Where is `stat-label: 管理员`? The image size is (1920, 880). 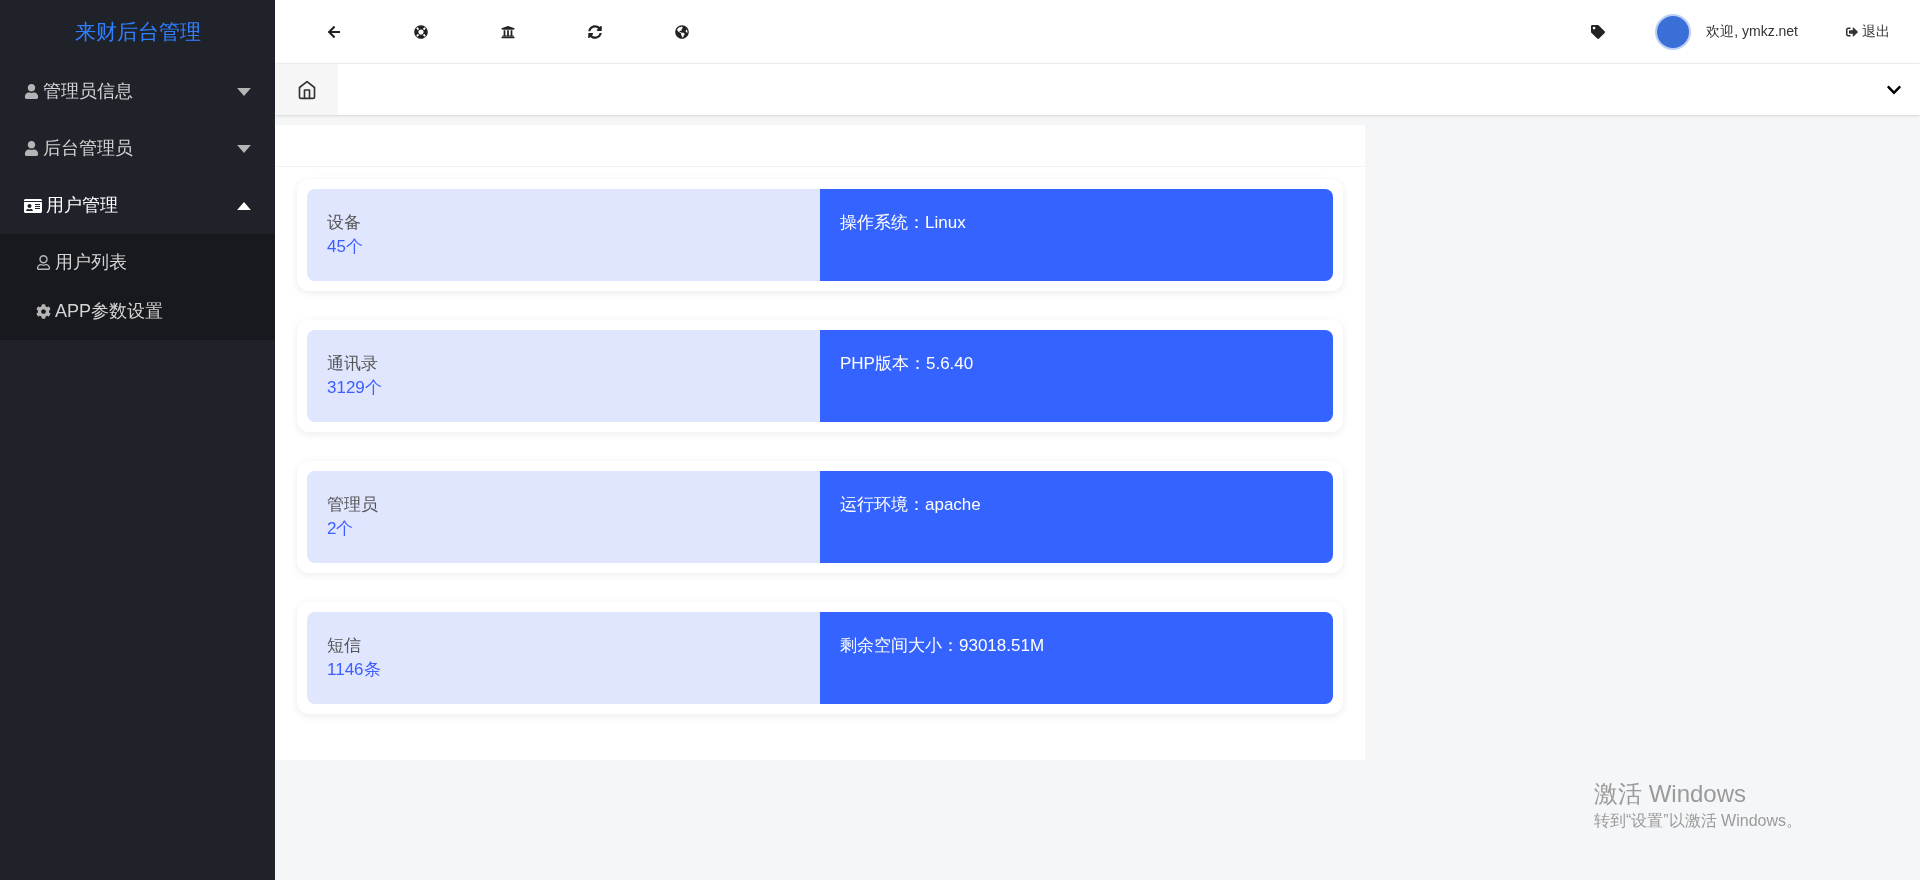 stat-label: 管理员 is located at coordinates (353, 505).